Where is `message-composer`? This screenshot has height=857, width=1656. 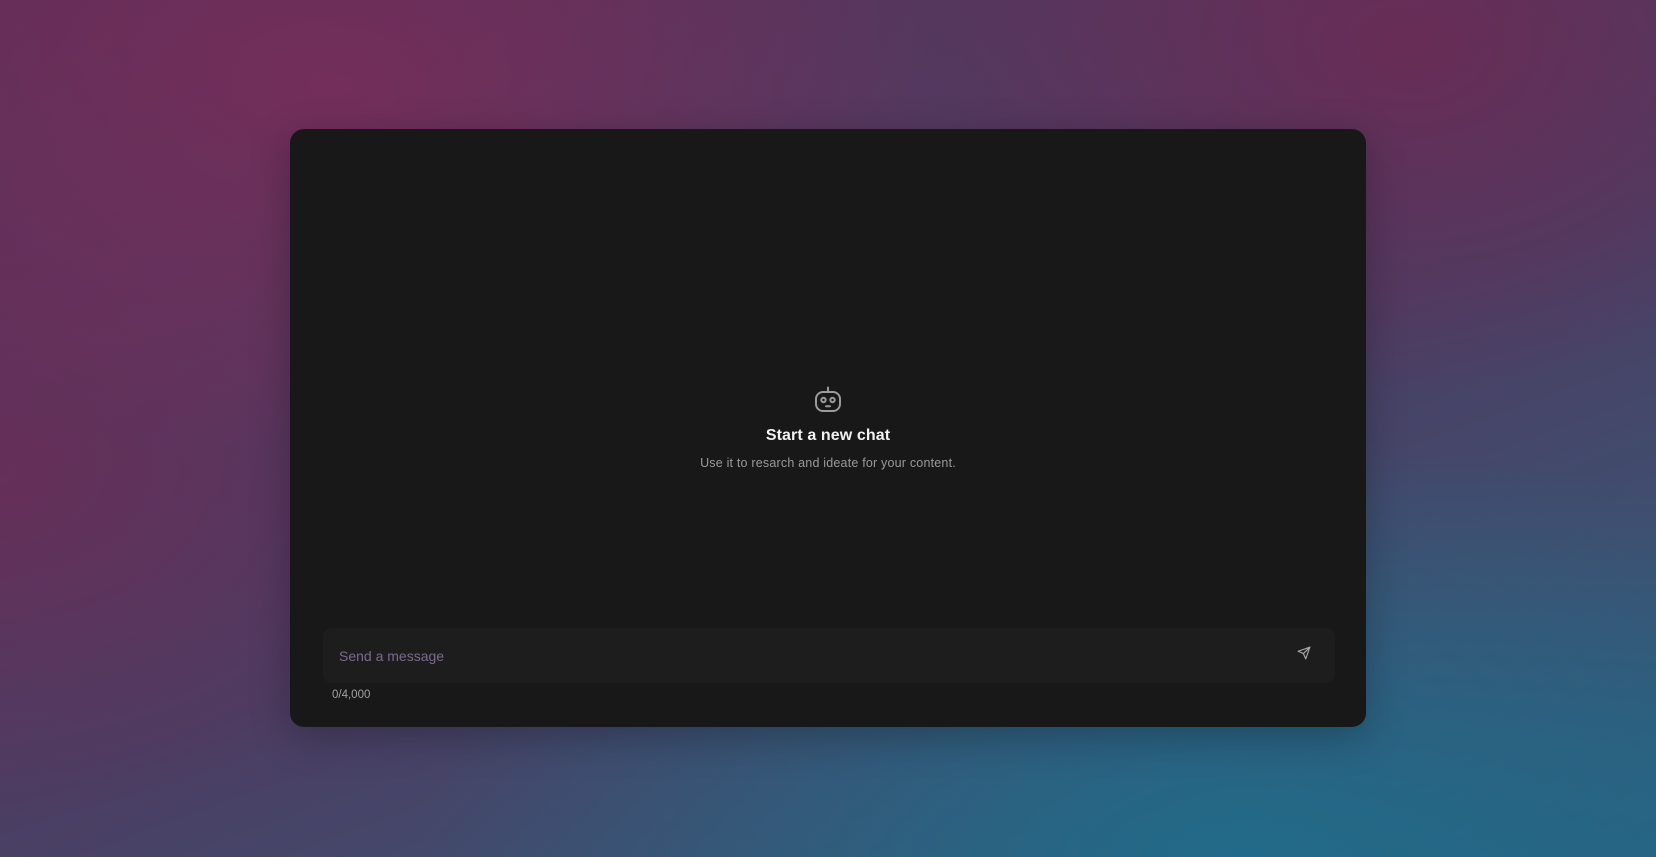 message-composer is located at coordinates (829, 655).